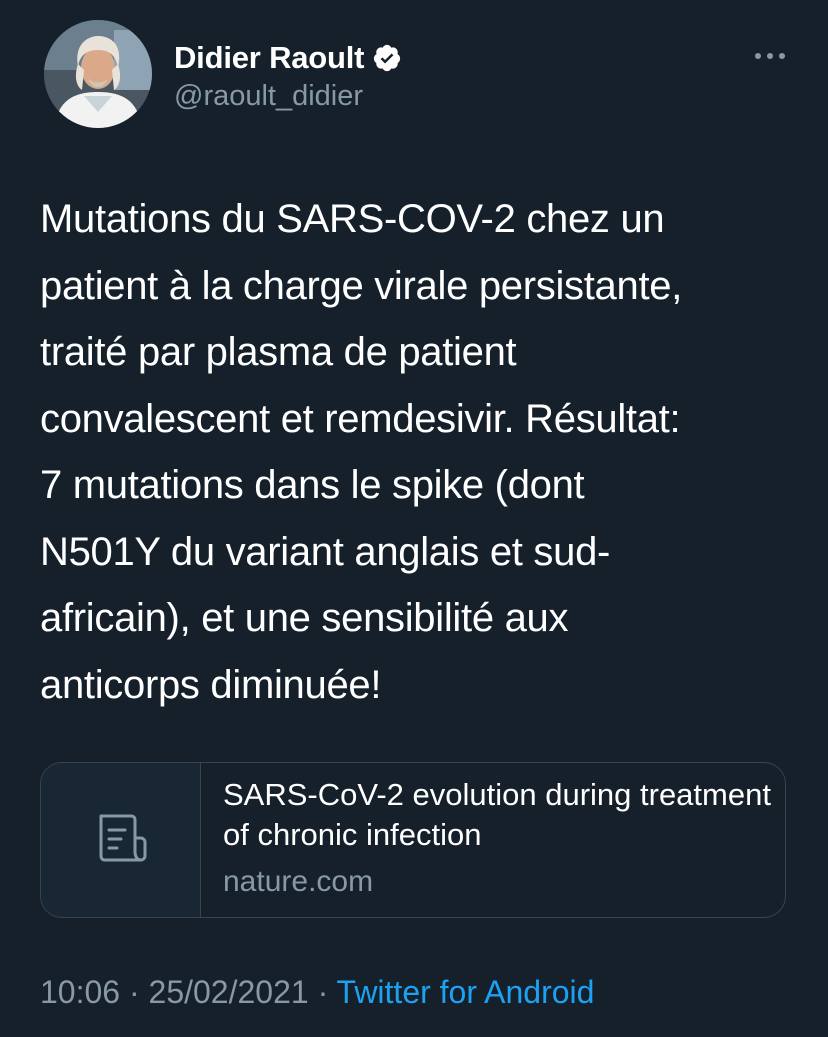 Image resolution: width=828 pixels, height=1037 pixels. I want to click on author-handle: @raoult_didier, so click(268, 96).